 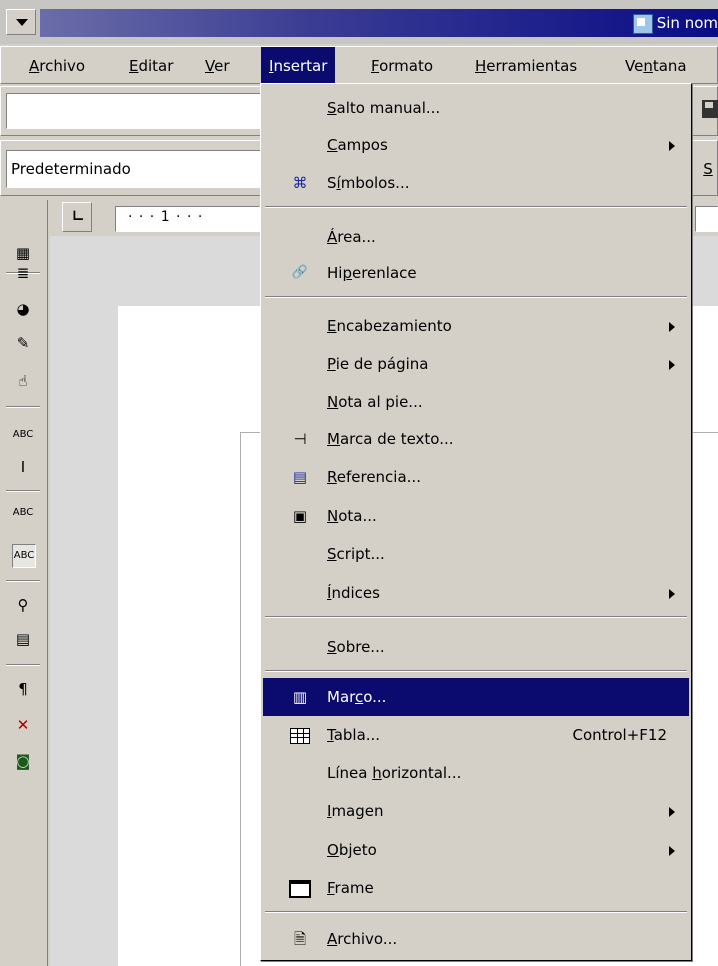 What do you see at coordinates (526, 66) in the screenshot?
I see `menu-herramientas: Herramientas` at bounding box center [526, 66].